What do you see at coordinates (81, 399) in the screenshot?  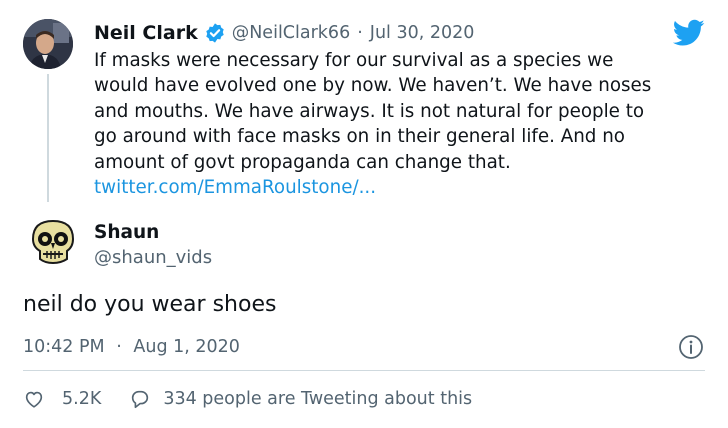 I see `like-count: 5.2K` at bounding box center [81, 399].